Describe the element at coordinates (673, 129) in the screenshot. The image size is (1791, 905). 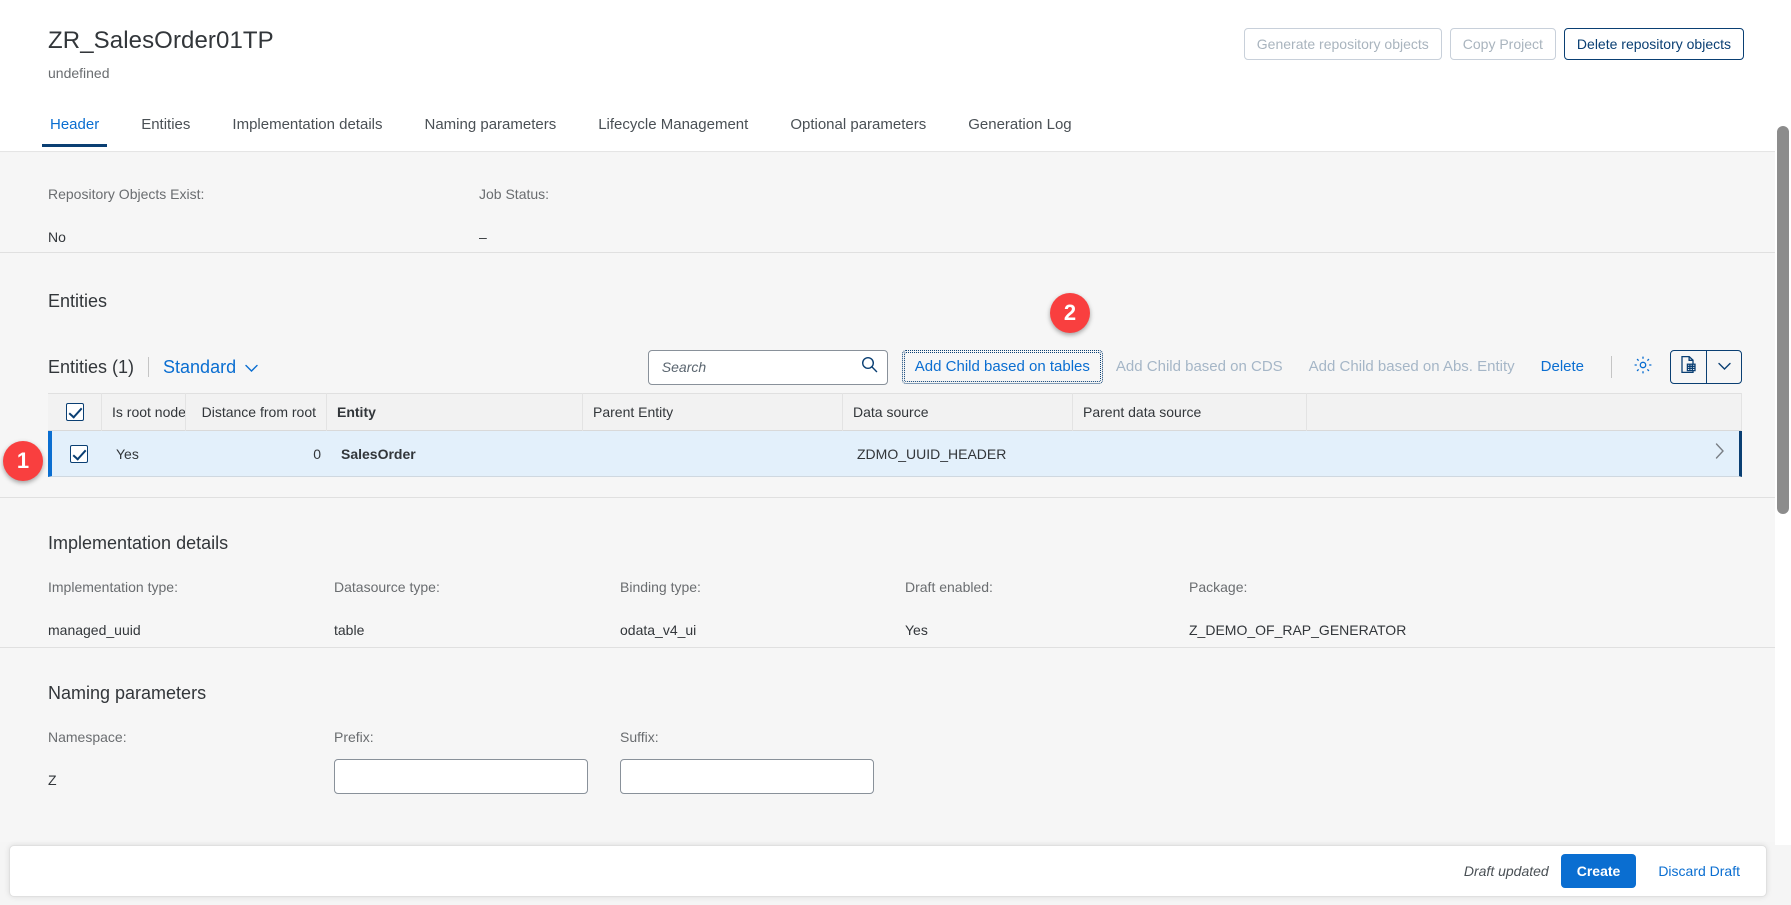
I see `tab-lifecycle-management: Lifecycle Management` at that location.